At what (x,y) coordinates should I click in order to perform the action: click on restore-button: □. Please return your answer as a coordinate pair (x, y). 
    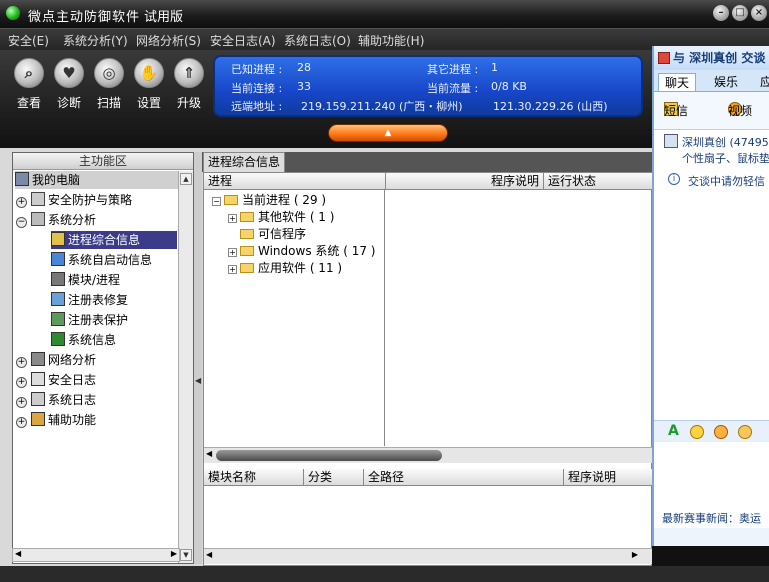
    Looking at the image, I should click on (740, 13).